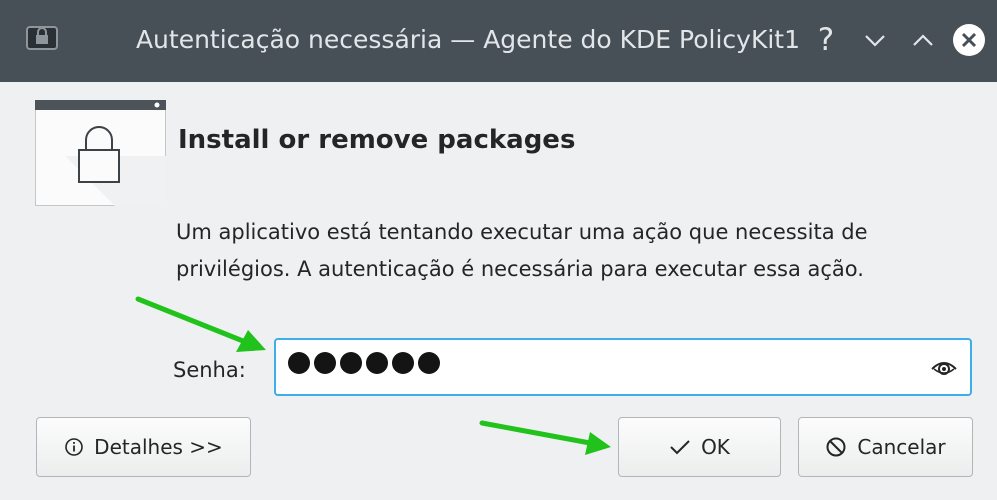  I want to click on close-button, so click(969, 40).